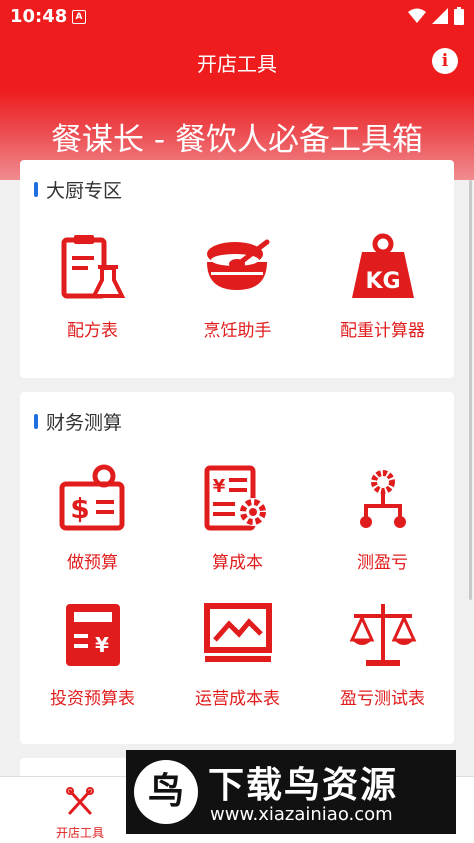  I want to click on notification-a-icon: A, so click(79, 17).